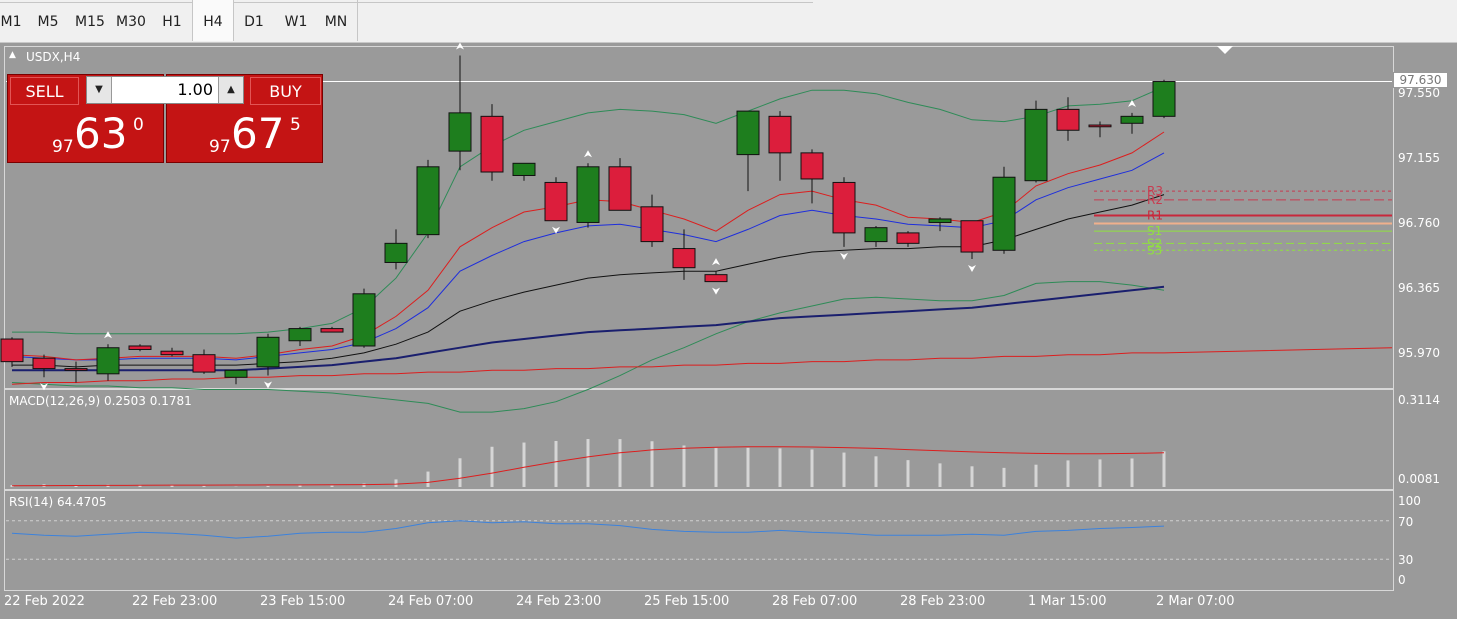 The height and width of the screenshot is (619, 1457). Describe the element at coordinates (44, 601) in the screenshot. I see `time-axis-label: 22 Feb 2022` at that location.